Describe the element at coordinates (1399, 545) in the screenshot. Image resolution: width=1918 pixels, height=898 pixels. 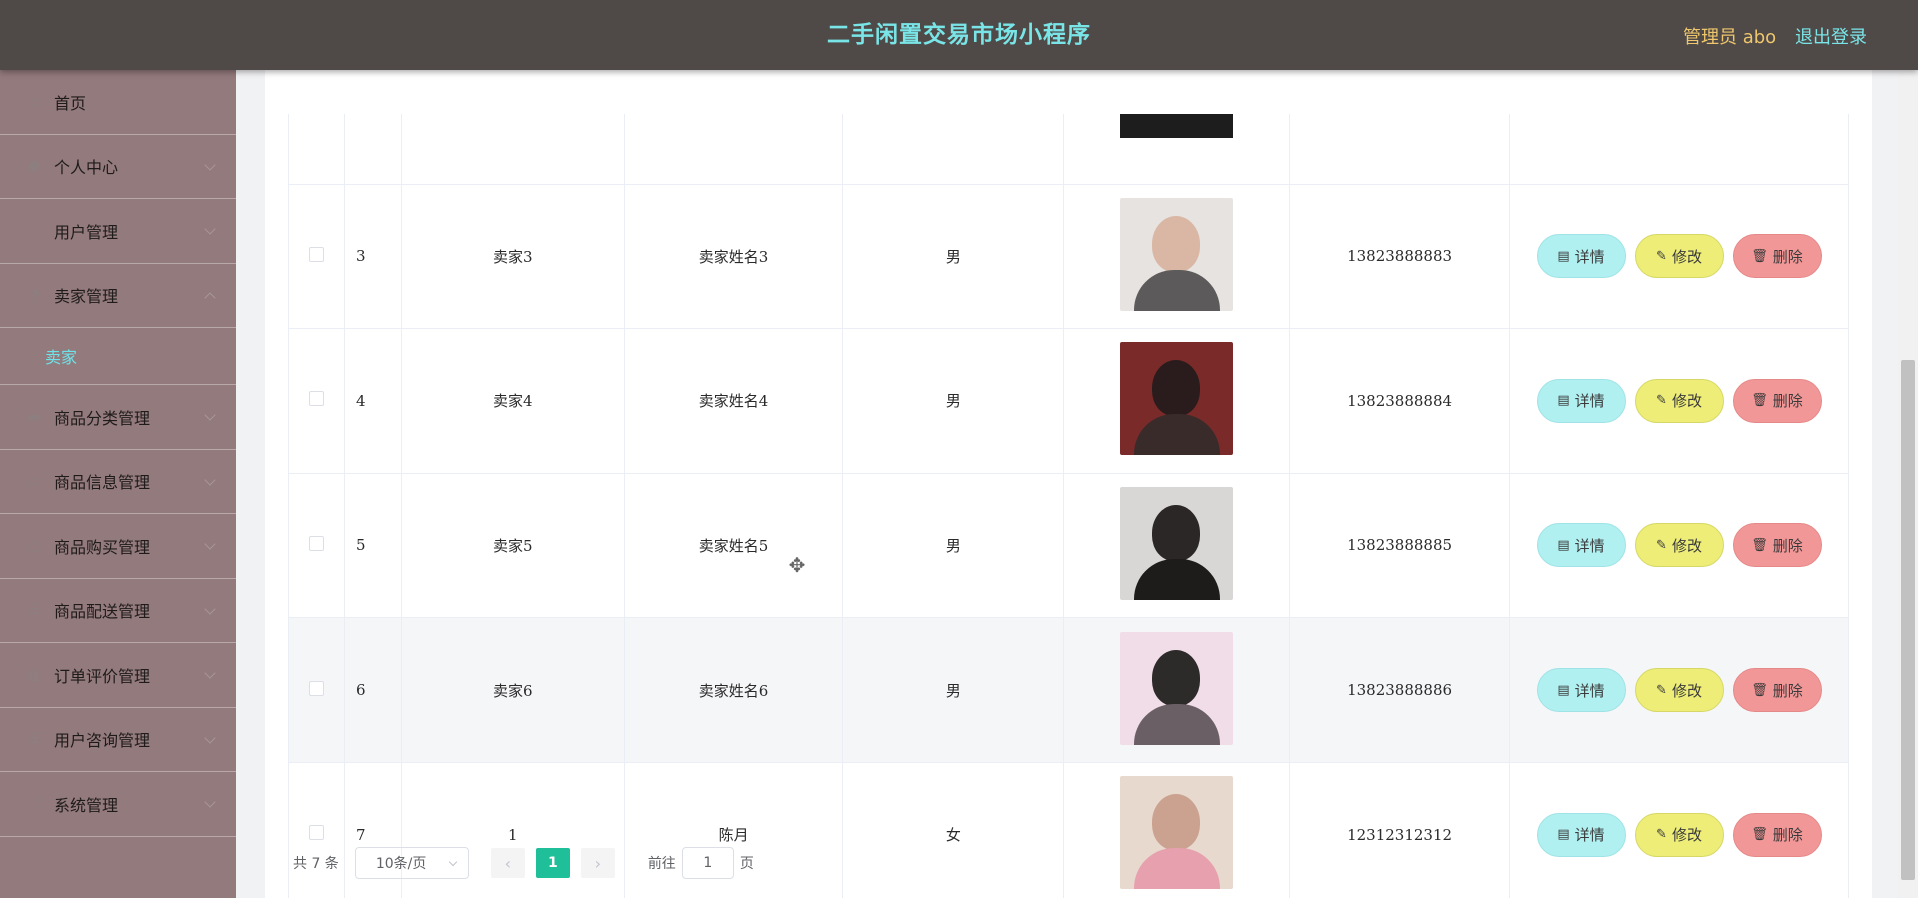
I see `seller-phone: 13823888885` at that location.